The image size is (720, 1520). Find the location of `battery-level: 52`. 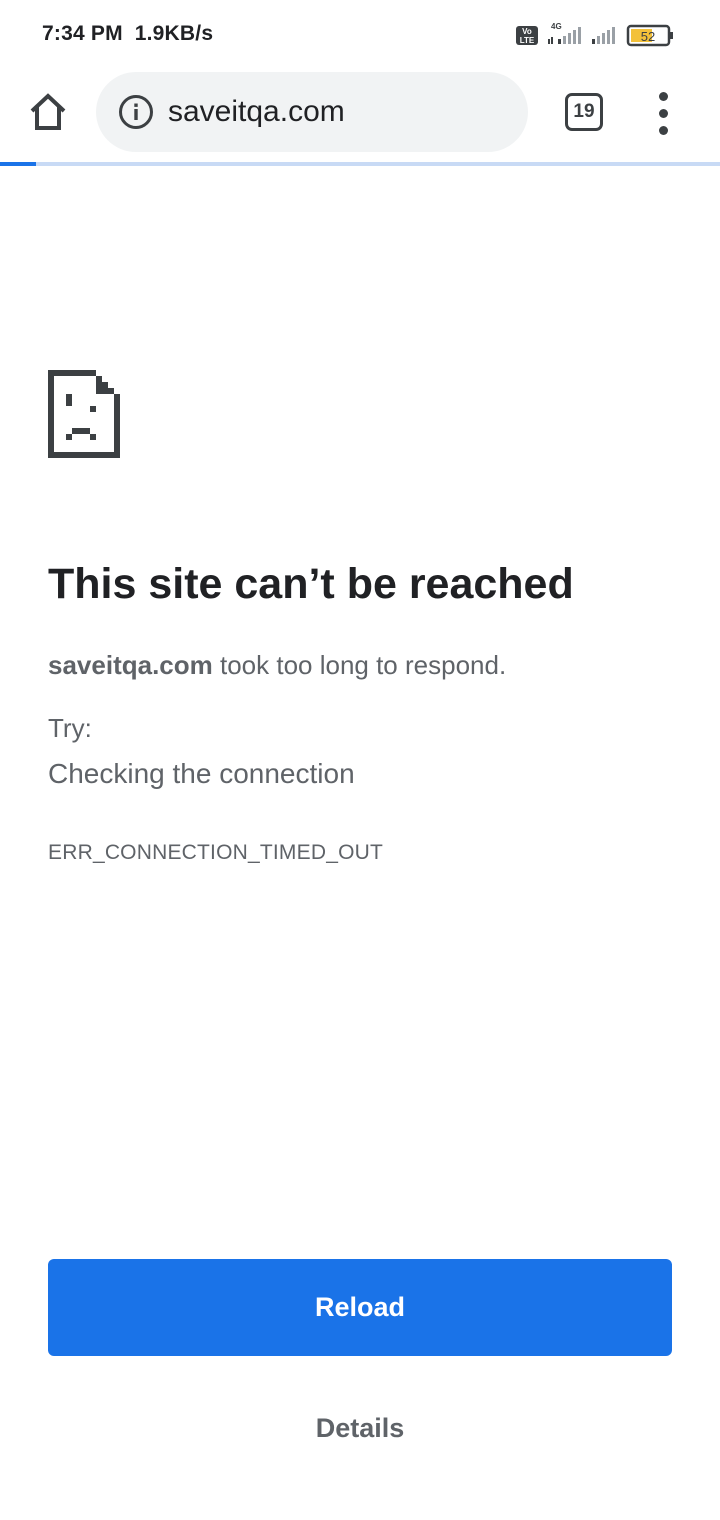

battery-level: 52 is located at coordinates (648, 36).